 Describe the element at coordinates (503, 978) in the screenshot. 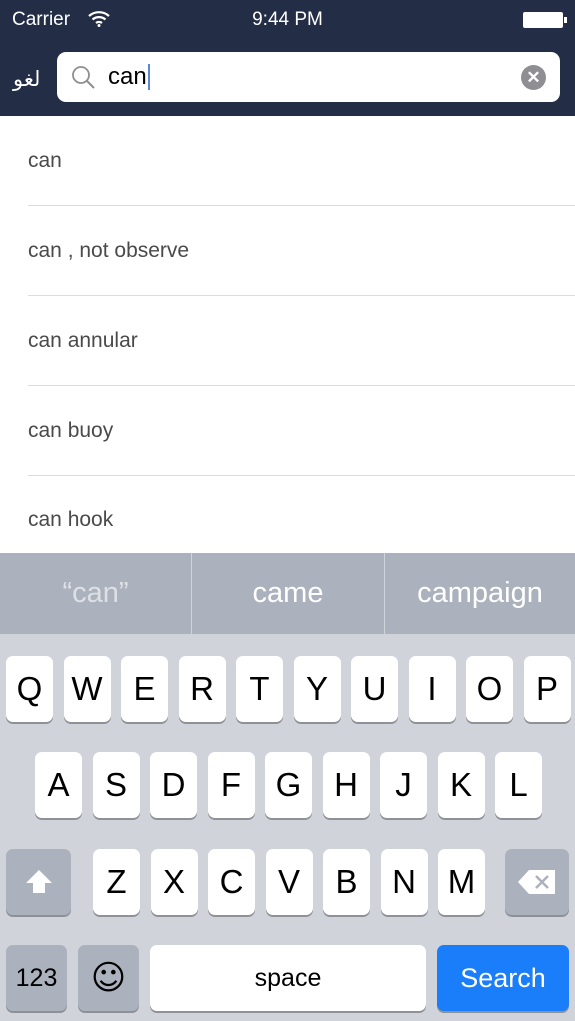

I see `search-key: Search` at that location.